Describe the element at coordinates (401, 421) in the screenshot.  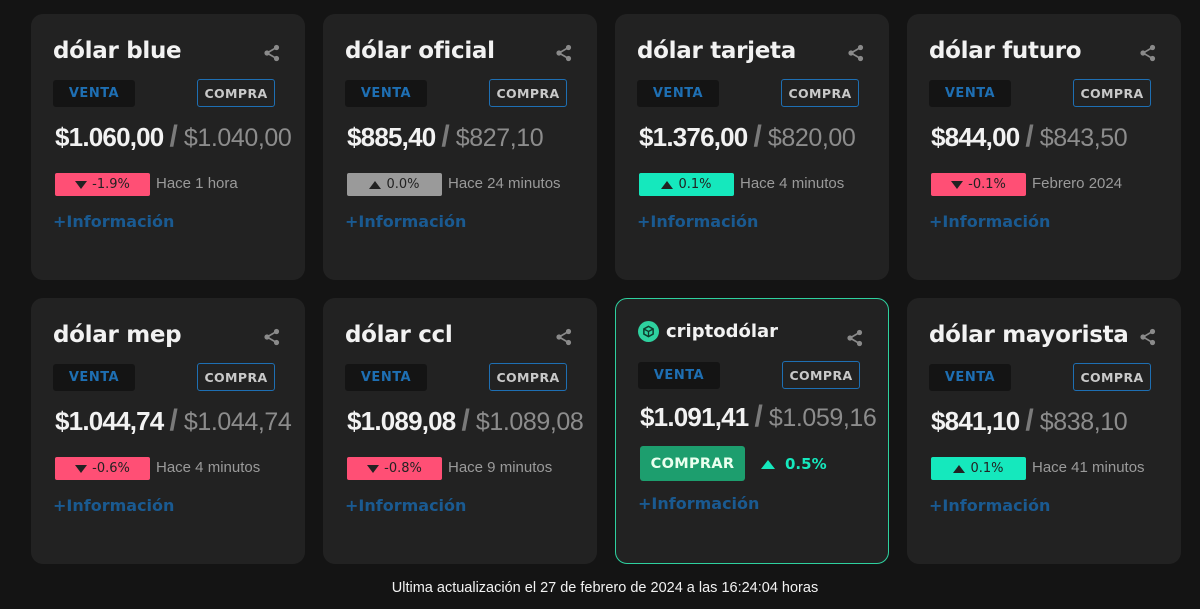
I see `venta-price: $1.089,08` at that location.